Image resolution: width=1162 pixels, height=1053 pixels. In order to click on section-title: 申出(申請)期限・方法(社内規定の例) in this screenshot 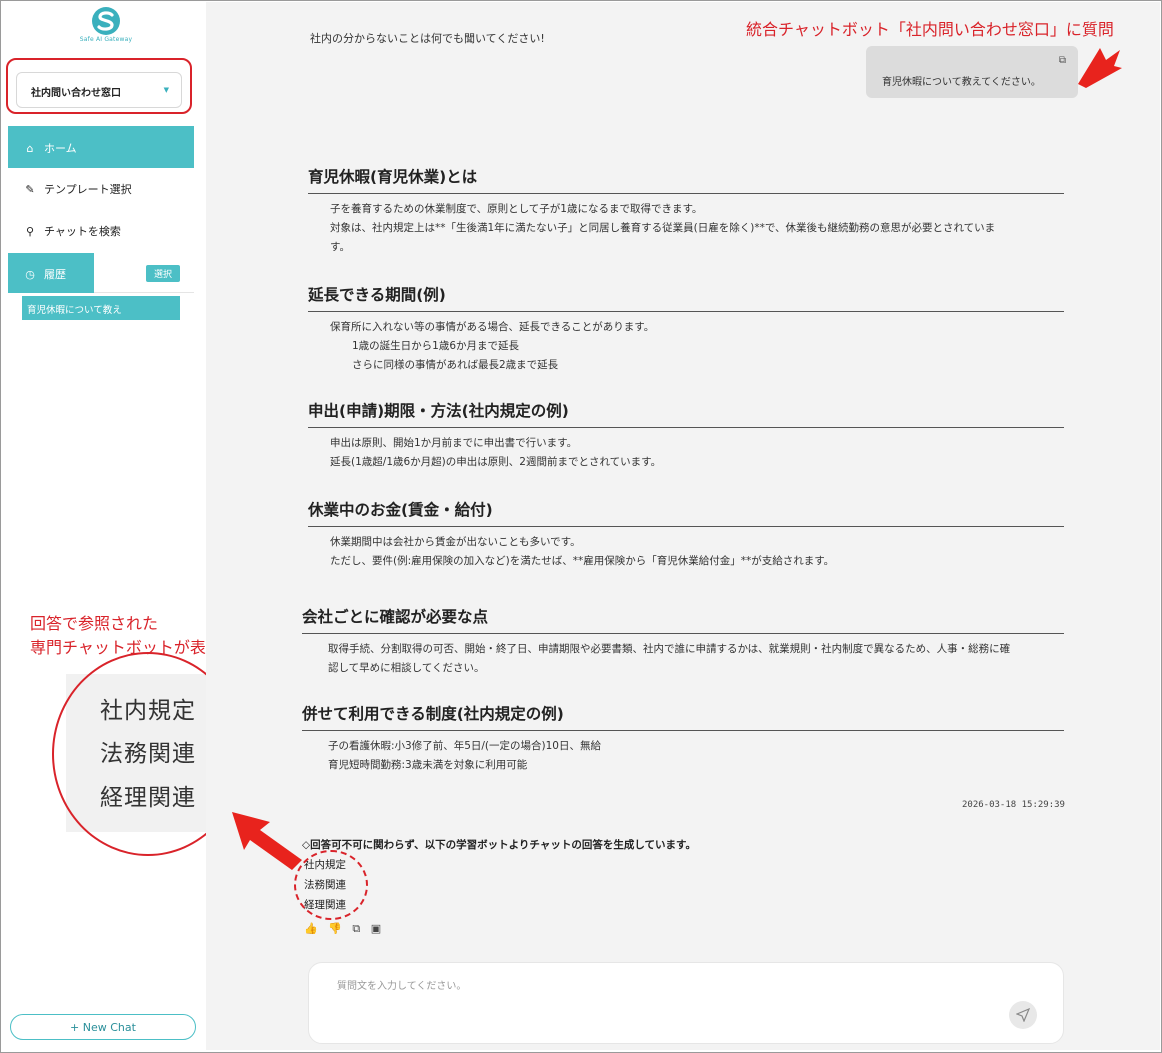, I will do `click(686, 413)`.